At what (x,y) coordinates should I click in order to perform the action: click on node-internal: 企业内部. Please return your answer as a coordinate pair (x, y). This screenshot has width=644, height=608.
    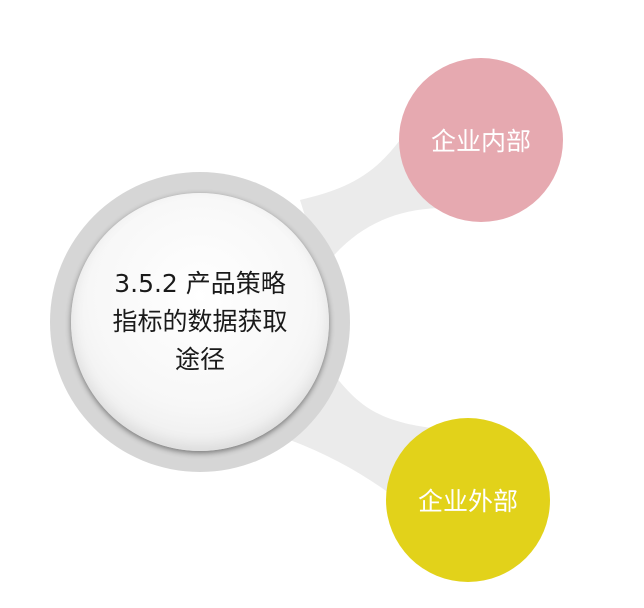
    Looking at the image, I should click on (481, 140).